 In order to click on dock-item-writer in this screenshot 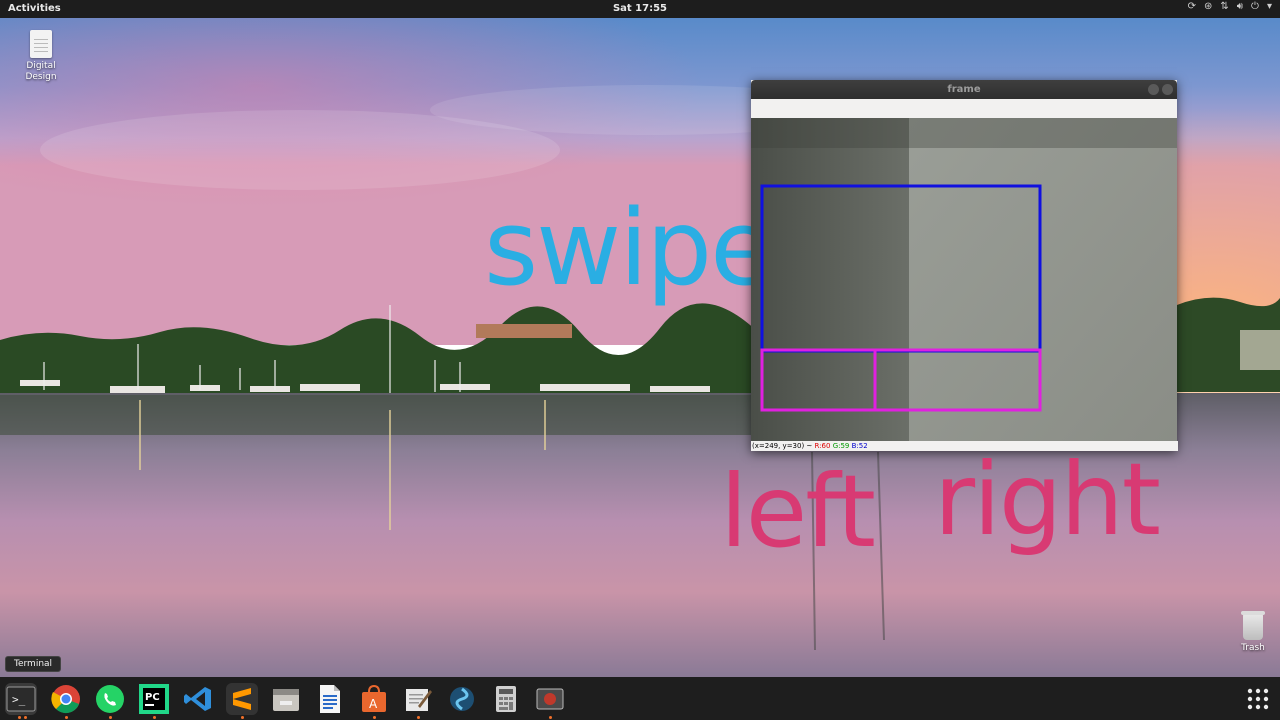, I will do `click(330, 699)`.